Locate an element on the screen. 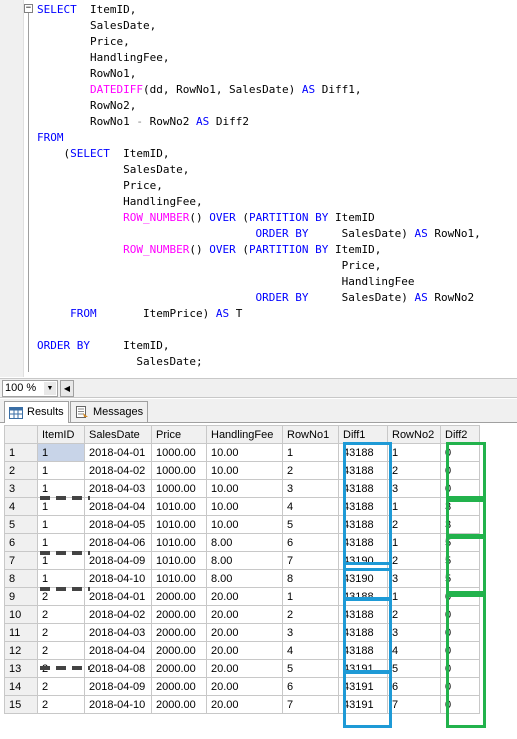 The image size is (517, 739). table-row: 15 2 2018-04-10 2000.00 20.00 7 43191 7 0 is located at coordinates (242, 704).